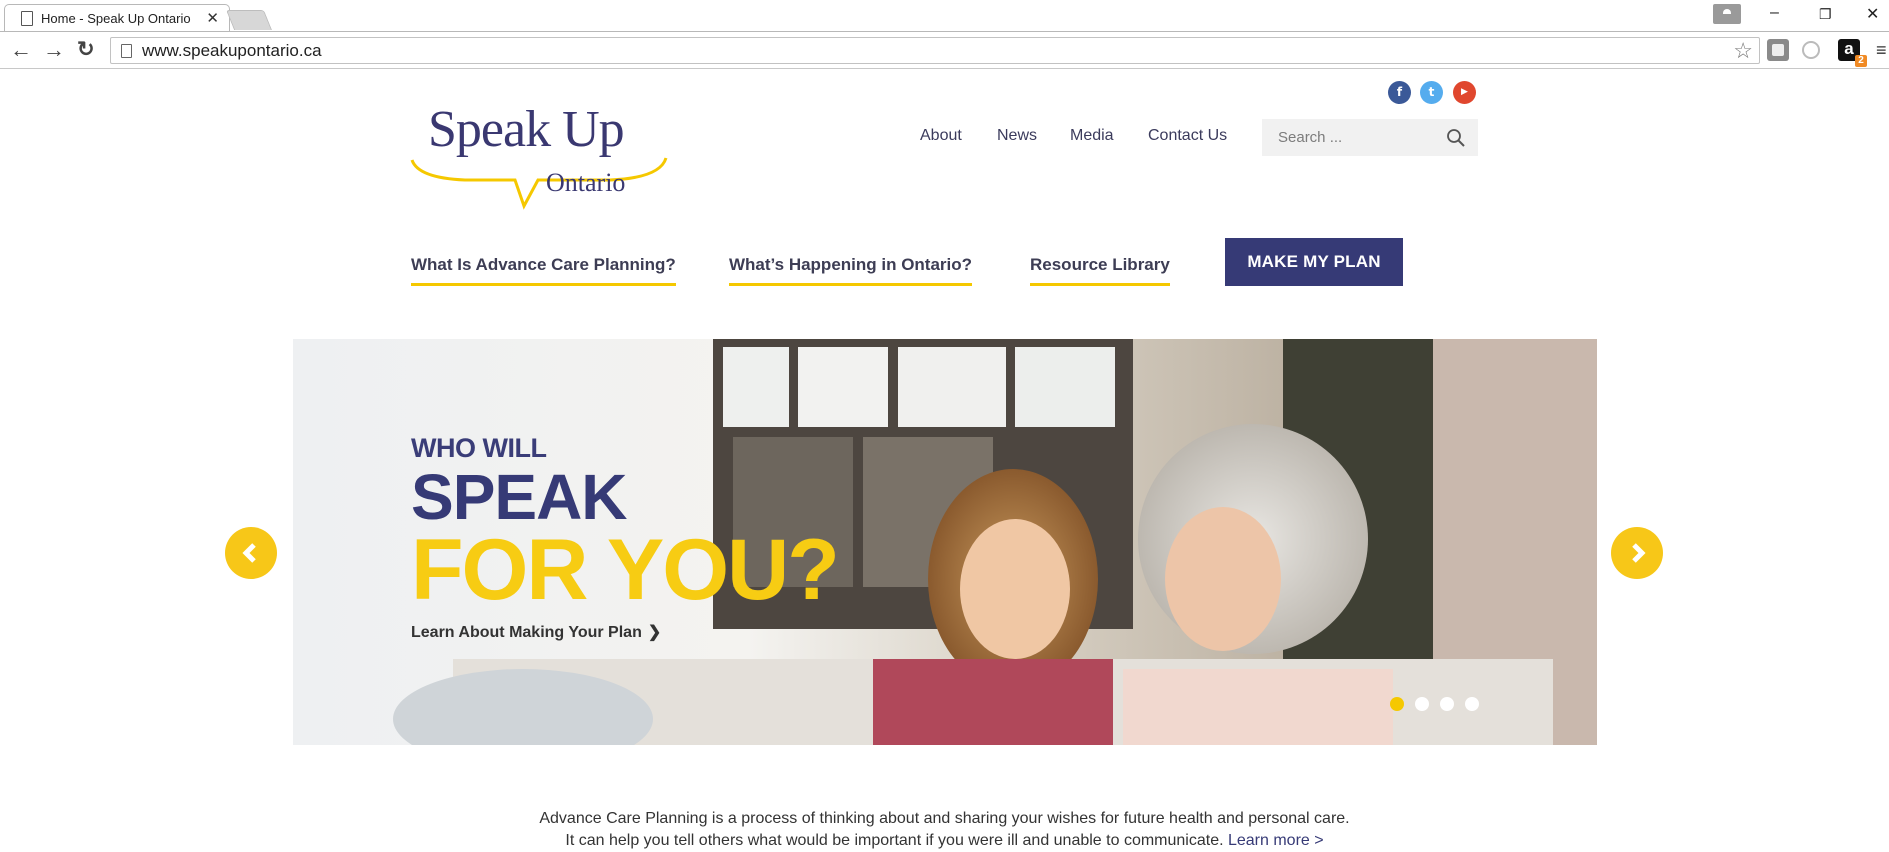 This screenshot has width=1889, height=852. I want to click on search-icon, so click(1456, 138).